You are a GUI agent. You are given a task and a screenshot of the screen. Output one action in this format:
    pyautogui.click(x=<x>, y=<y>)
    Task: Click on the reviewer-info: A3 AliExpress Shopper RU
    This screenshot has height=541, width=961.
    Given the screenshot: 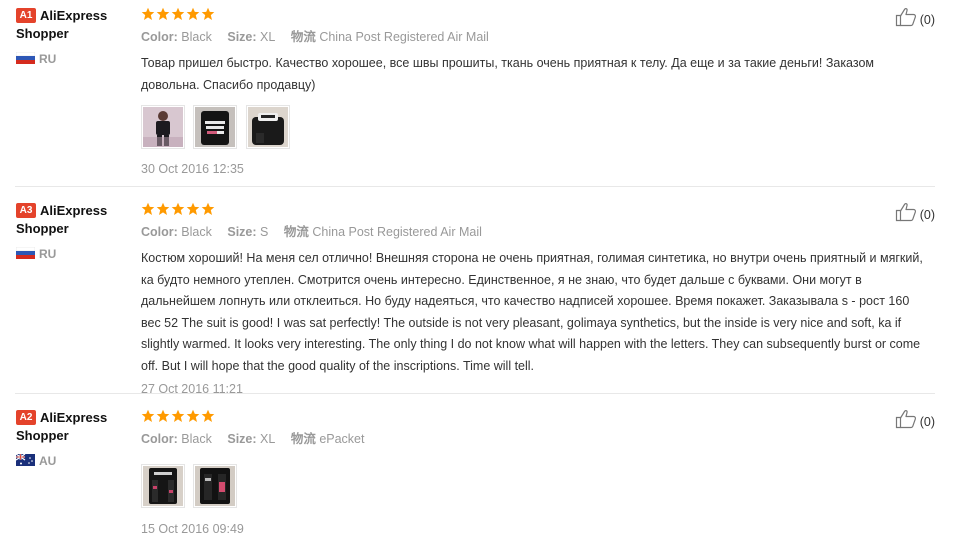 What is the action you would take?
    pyautogui.click(x=76, y=231)
    